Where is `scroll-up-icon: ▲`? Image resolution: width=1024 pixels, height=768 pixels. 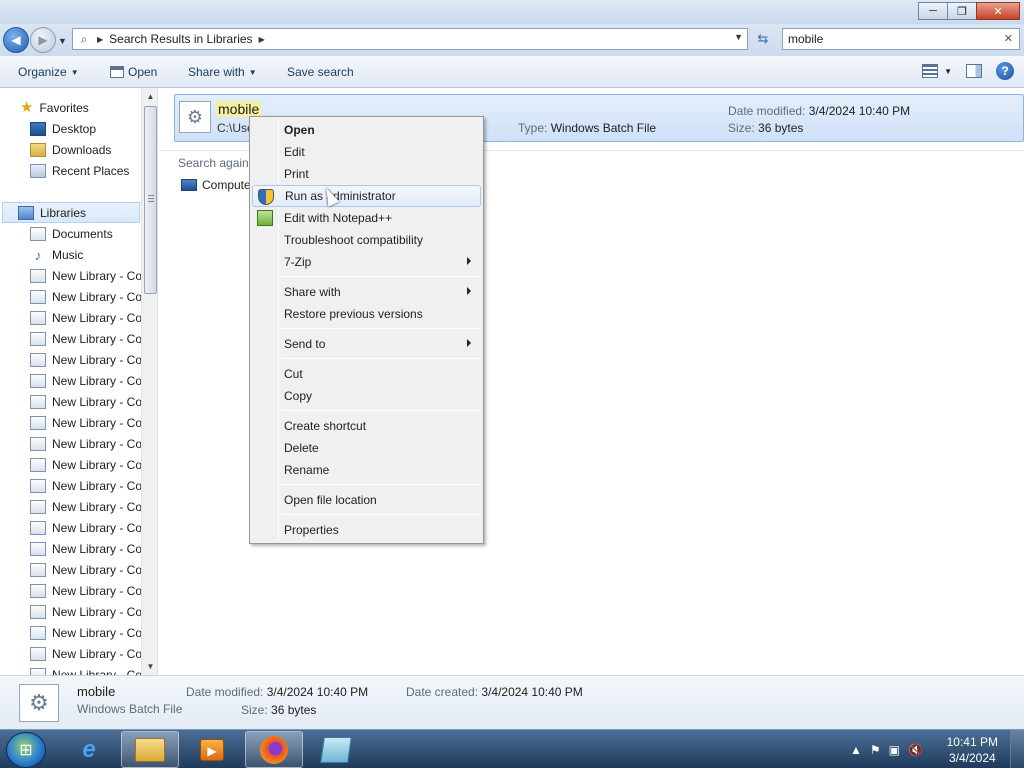
scroll-up-icon: ▲ is located at coordinates (149, 96).